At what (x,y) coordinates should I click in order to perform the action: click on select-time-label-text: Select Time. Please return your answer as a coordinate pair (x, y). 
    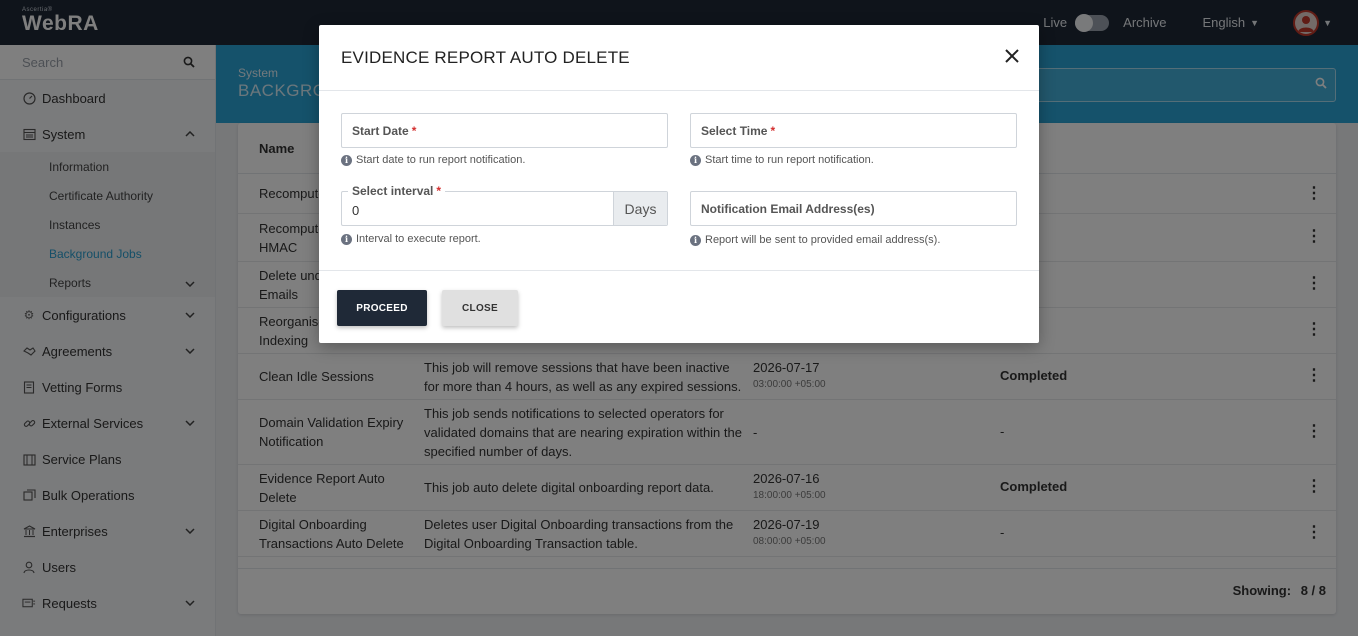
    Looking at the image, I should click on (734, 131).